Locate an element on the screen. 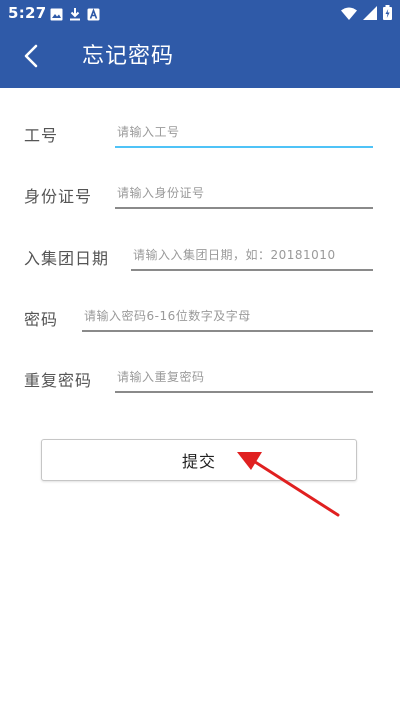  confirm-password-row: 重复密码 is located at coordinates (200, 379).